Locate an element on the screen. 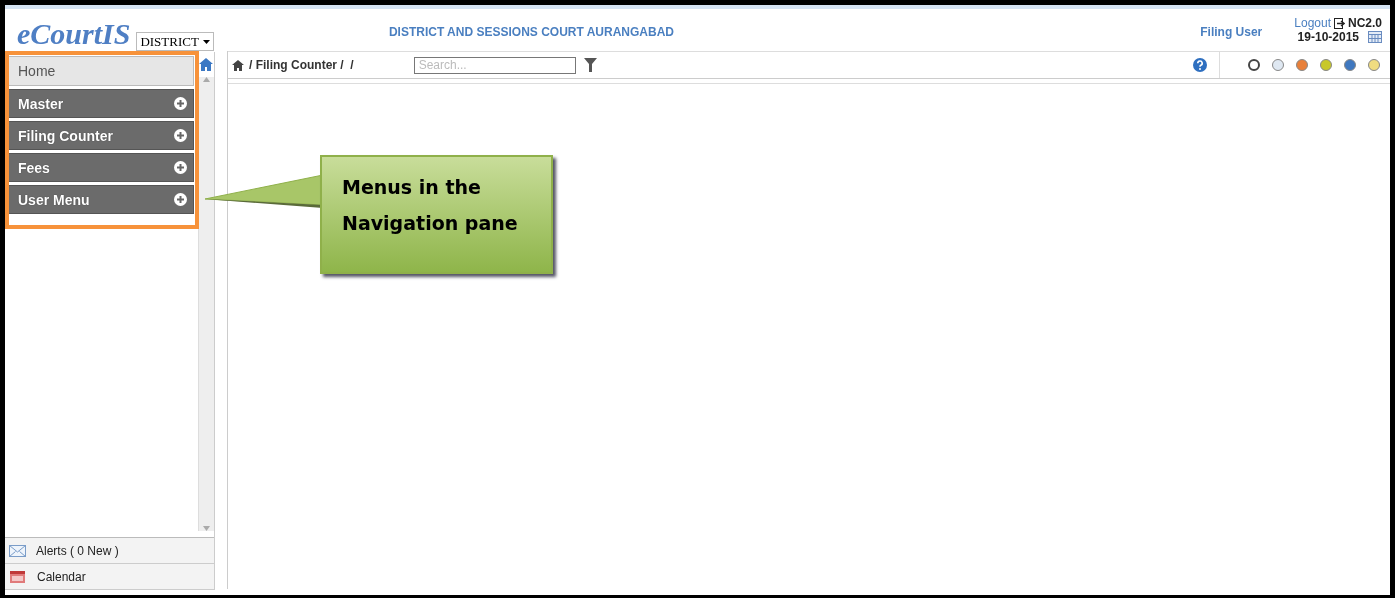 The height and width of the screenshot is (598, 1395). menu-item: Filing Counter is located at coordinates (101, 135).